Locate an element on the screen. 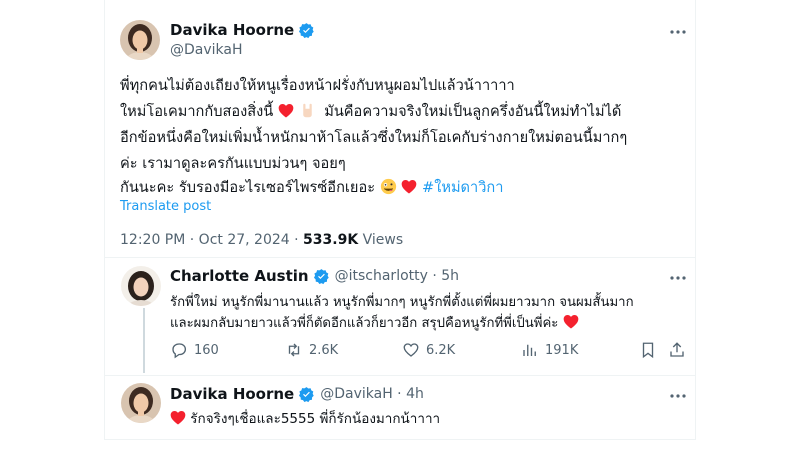 Image resolution: width=800 pixels, height=450 pixels. reply-icon is located at coordinates (179, 351).